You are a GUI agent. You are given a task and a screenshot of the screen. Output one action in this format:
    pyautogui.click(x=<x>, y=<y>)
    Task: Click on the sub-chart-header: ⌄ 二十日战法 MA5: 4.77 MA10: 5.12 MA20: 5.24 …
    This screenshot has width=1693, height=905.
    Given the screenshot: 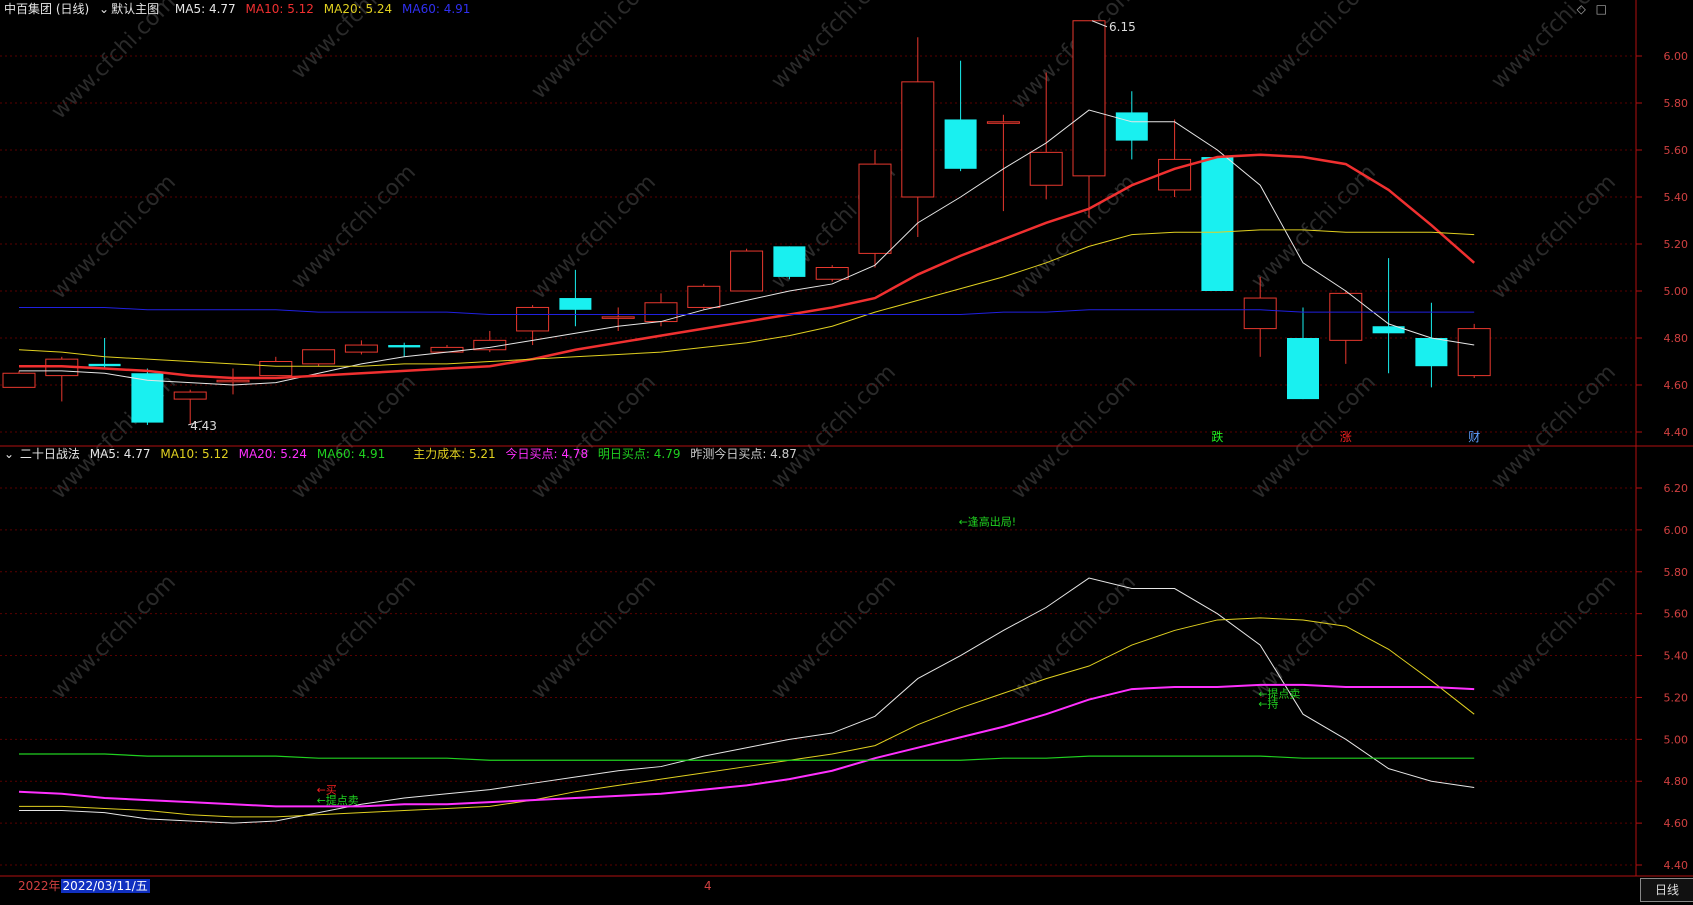 What is the action you would take?
    pyautogui.click(x=403, y=454)
    